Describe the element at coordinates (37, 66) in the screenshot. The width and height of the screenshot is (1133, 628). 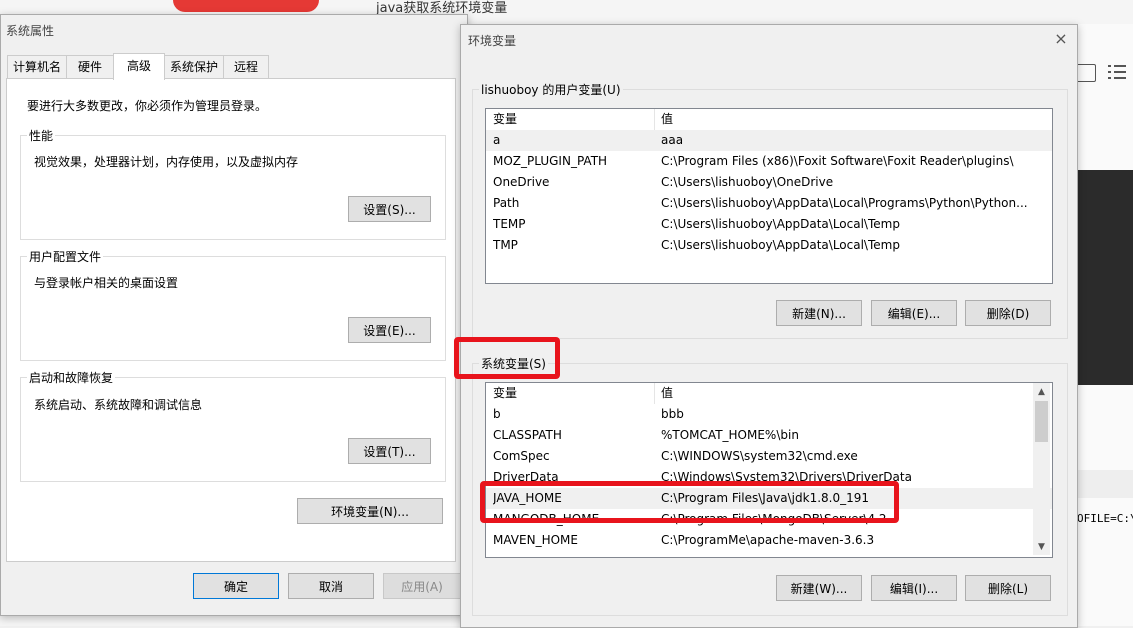
I see `tab-computer-name: 计算机名` at that location.